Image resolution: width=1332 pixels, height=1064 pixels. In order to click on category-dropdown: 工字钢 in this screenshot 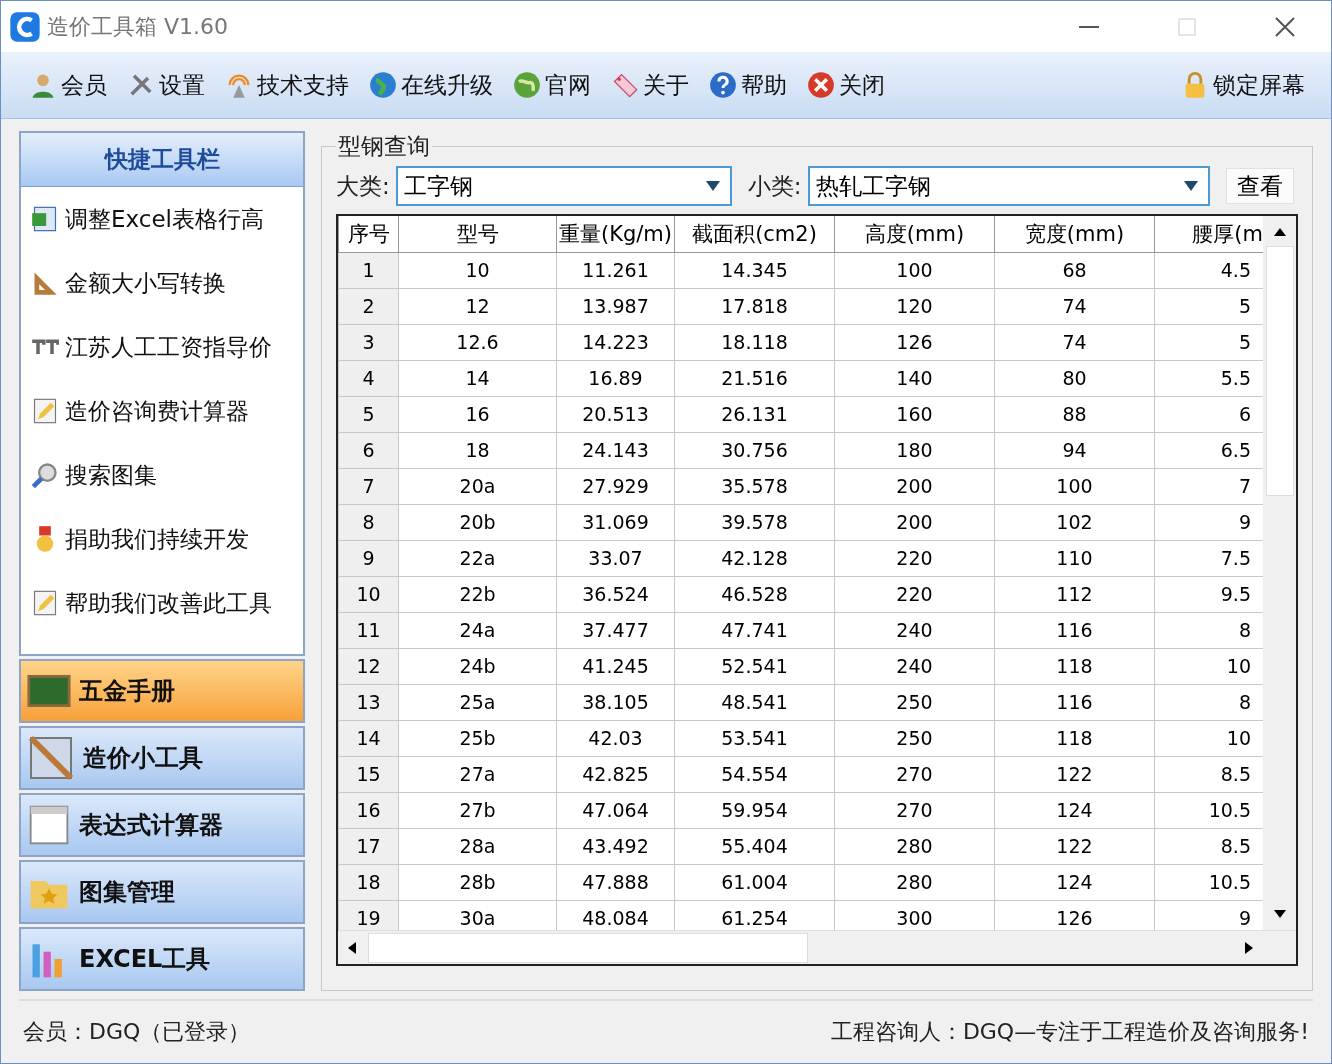, I will do `click(563, 186)`.